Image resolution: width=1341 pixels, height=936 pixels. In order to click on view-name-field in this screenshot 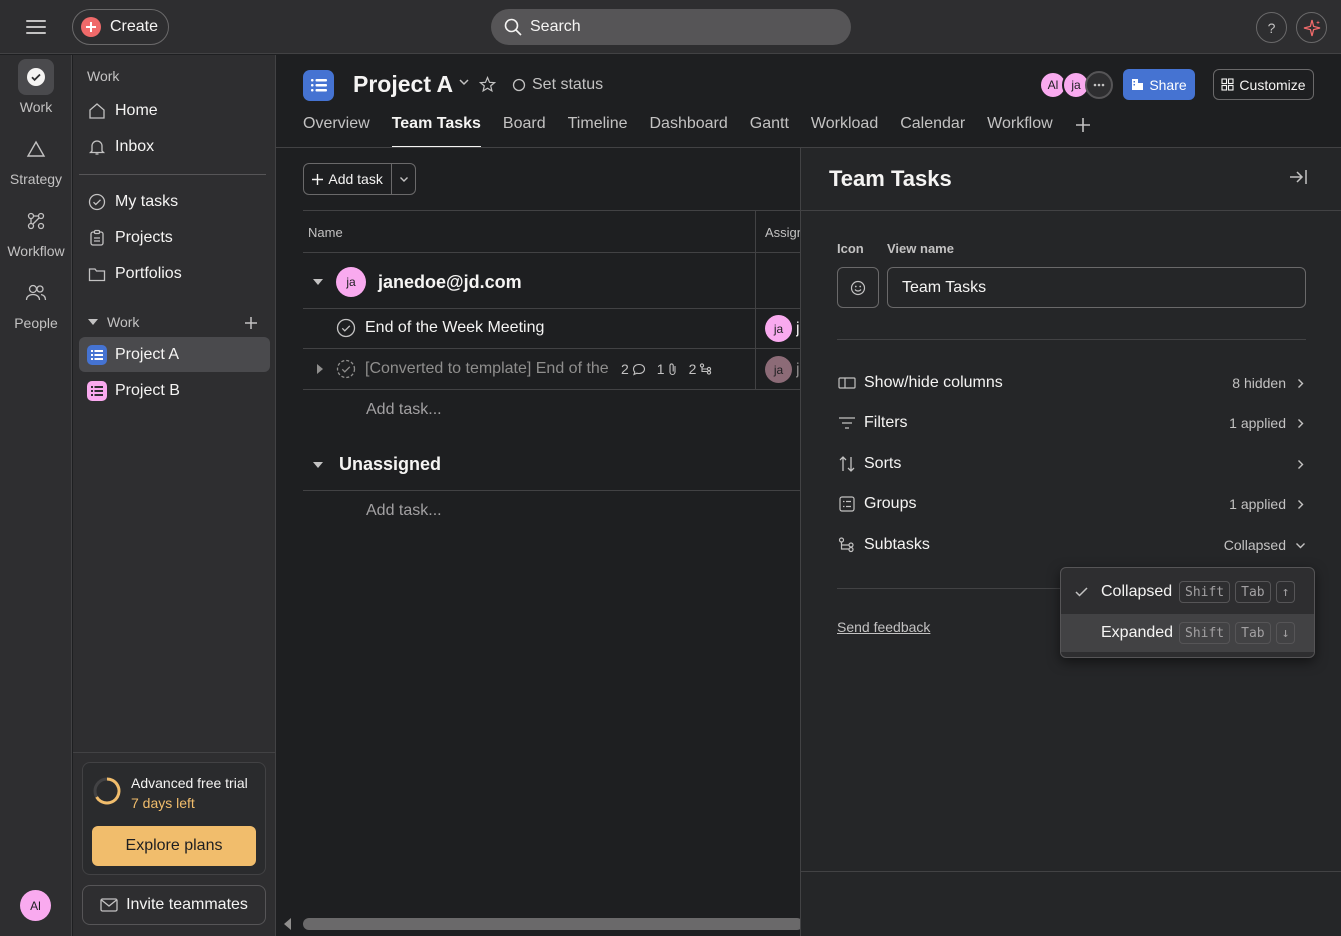, I will do `click(1096, 287)`.